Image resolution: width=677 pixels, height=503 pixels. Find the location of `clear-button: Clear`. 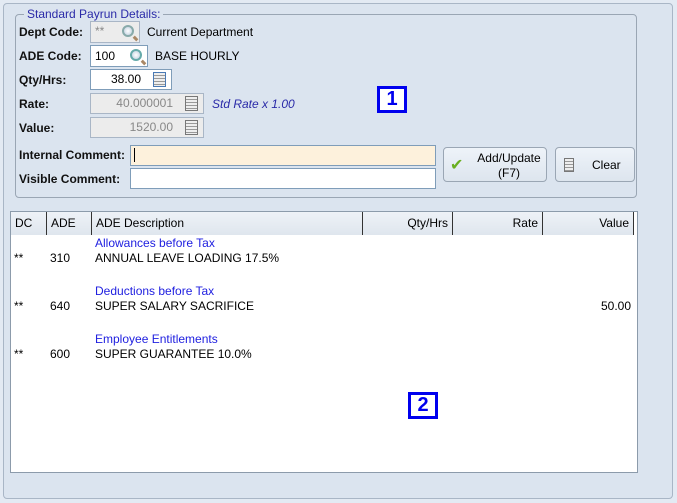

clear-button: Clear is located at coordinates (595, 164).